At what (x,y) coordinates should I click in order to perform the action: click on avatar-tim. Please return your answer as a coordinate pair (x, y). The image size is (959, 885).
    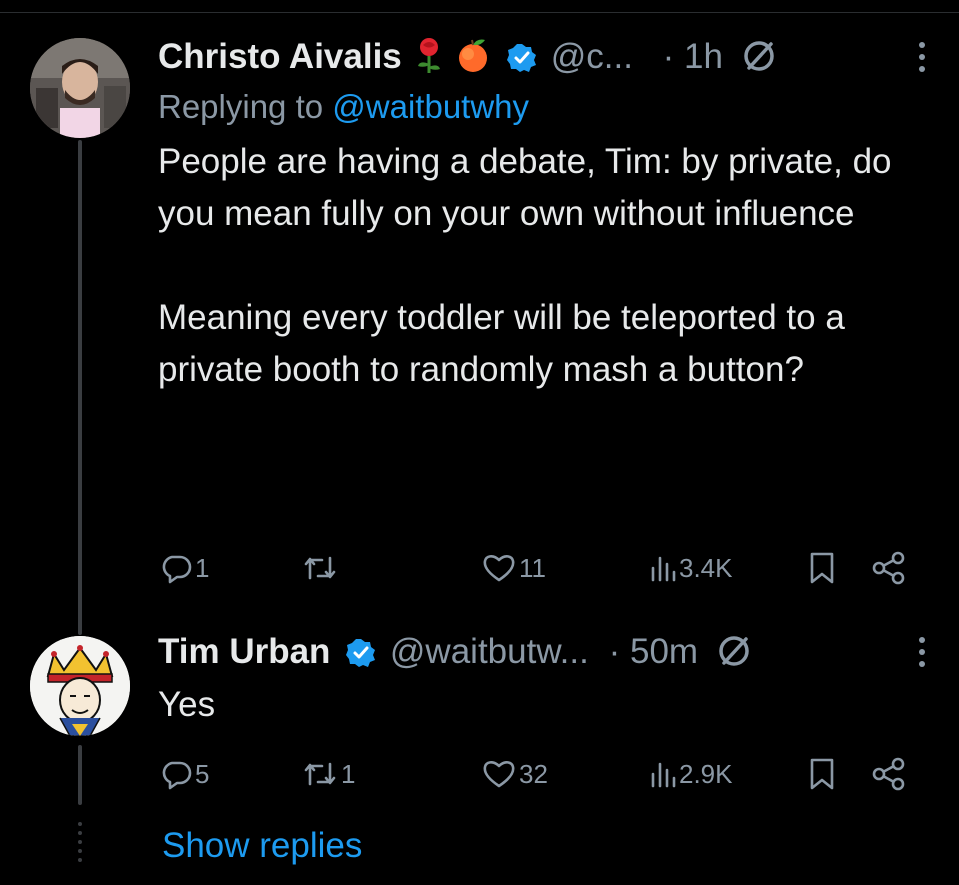
    Looking at the image, I should click on (80, 686).